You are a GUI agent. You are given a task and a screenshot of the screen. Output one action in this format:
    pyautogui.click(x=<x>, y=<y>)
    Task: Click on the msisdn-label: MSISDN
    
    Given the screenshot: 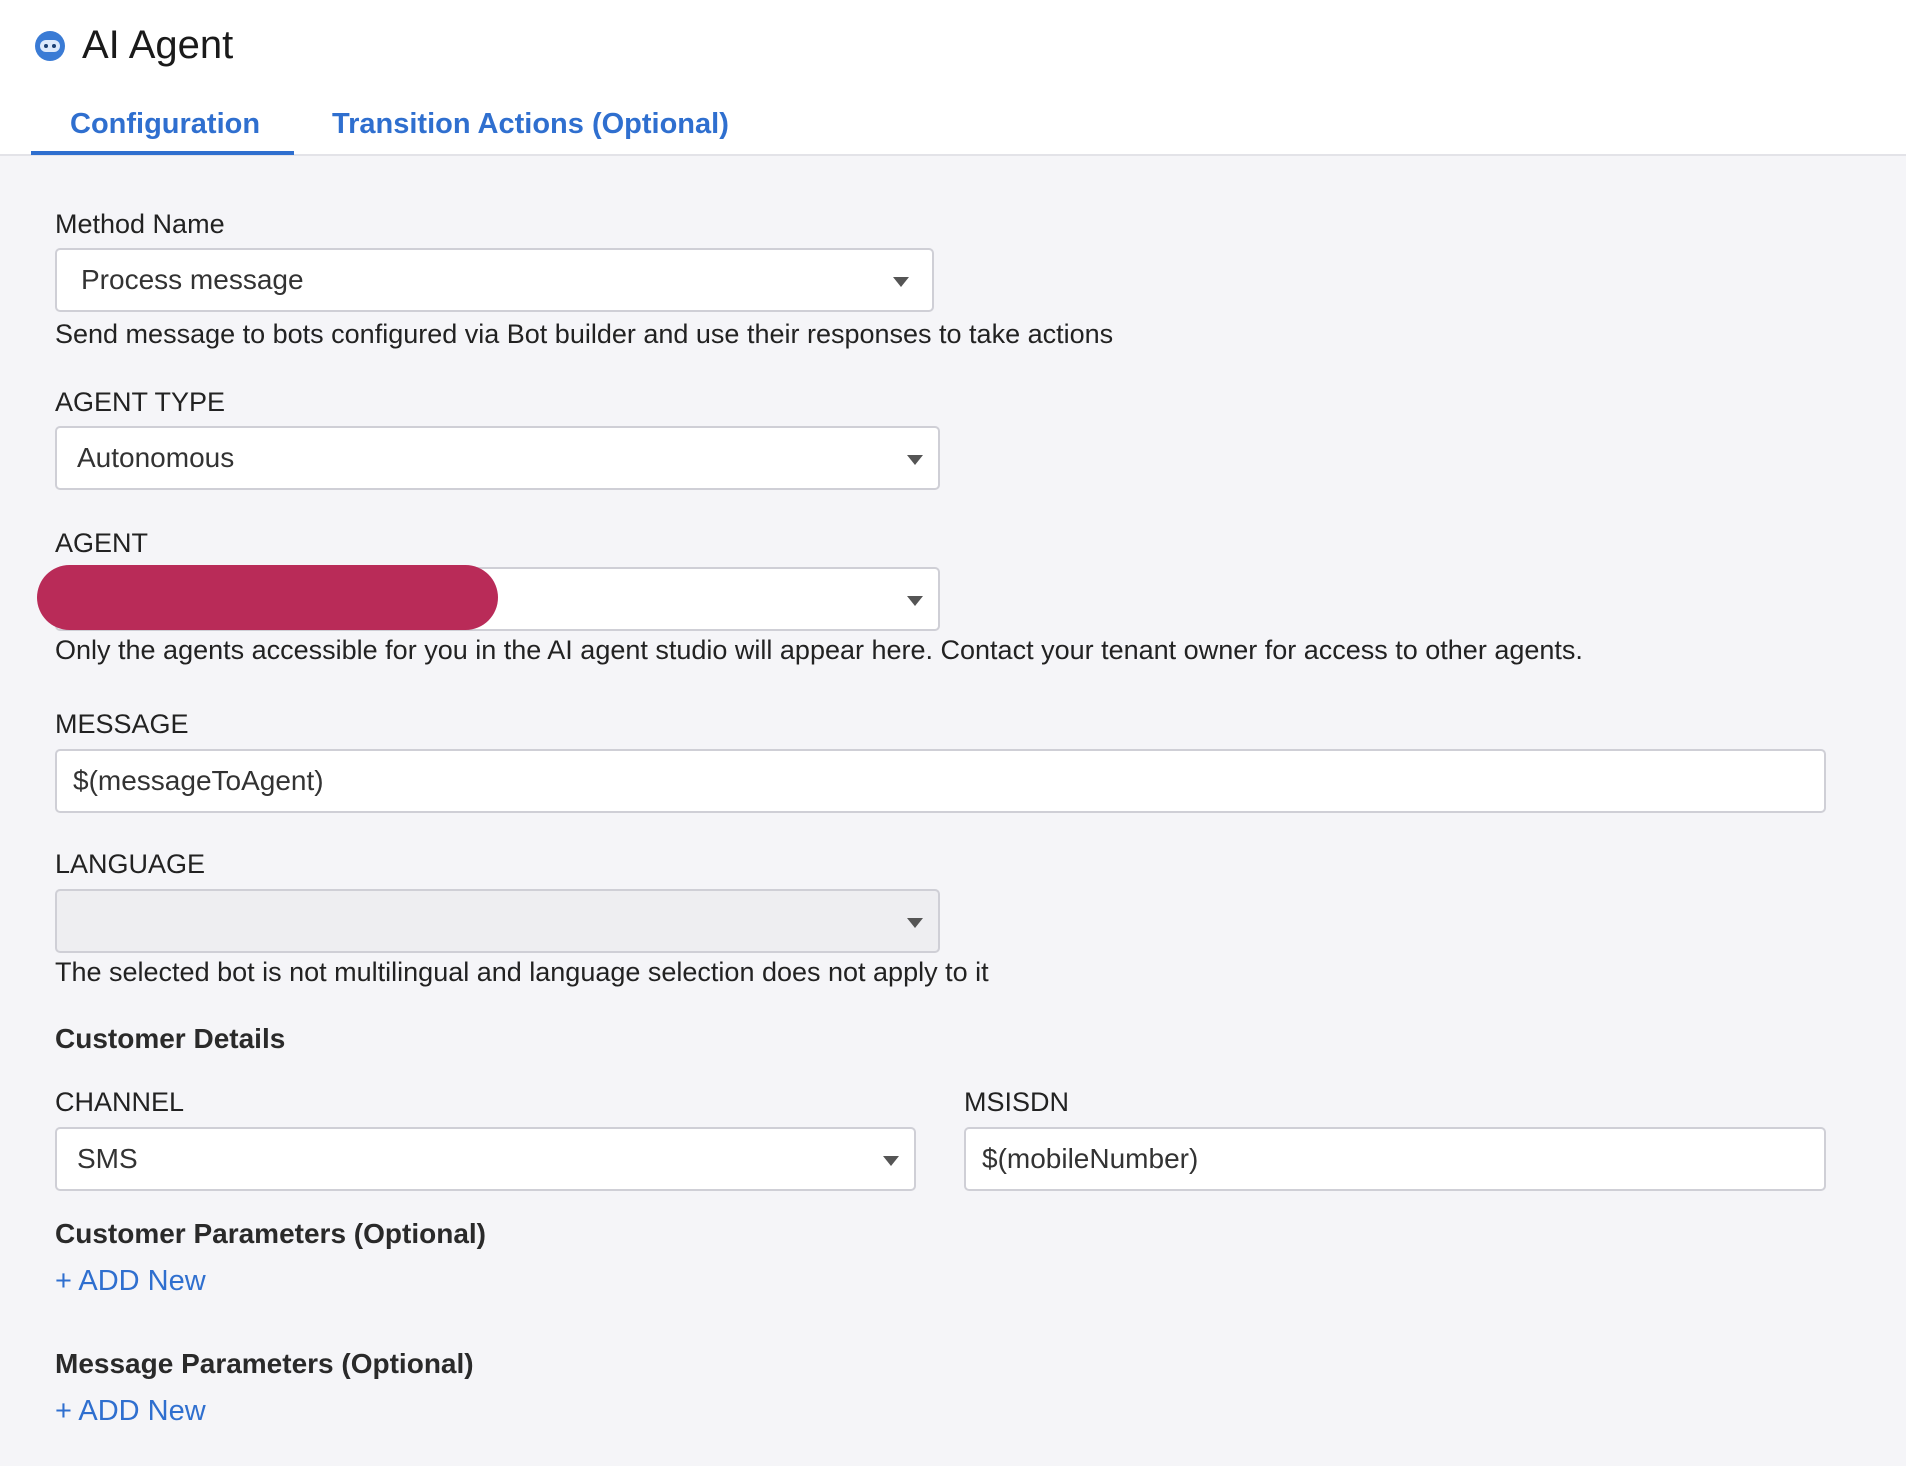 What is the action you would take?
    pyautogui.click(x=1017, y=1102)
    